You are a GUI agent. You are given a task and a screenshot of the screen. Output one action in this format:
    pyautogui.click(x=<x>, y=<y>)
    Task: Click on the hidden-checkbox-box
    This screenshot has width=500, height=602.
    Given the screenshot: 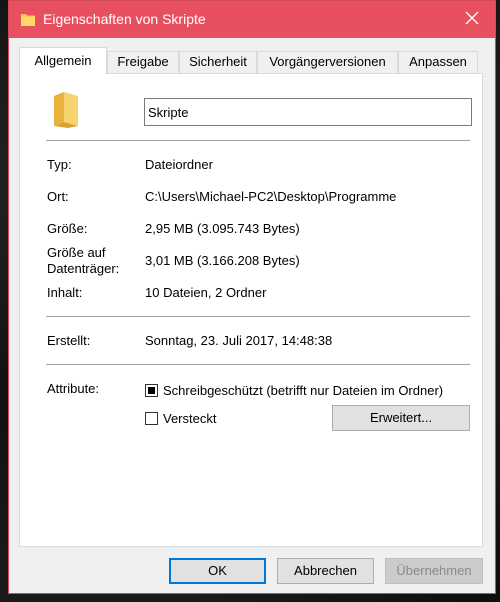 What is the action you would take?
    pyautogui.click(x=151, y=418)
    